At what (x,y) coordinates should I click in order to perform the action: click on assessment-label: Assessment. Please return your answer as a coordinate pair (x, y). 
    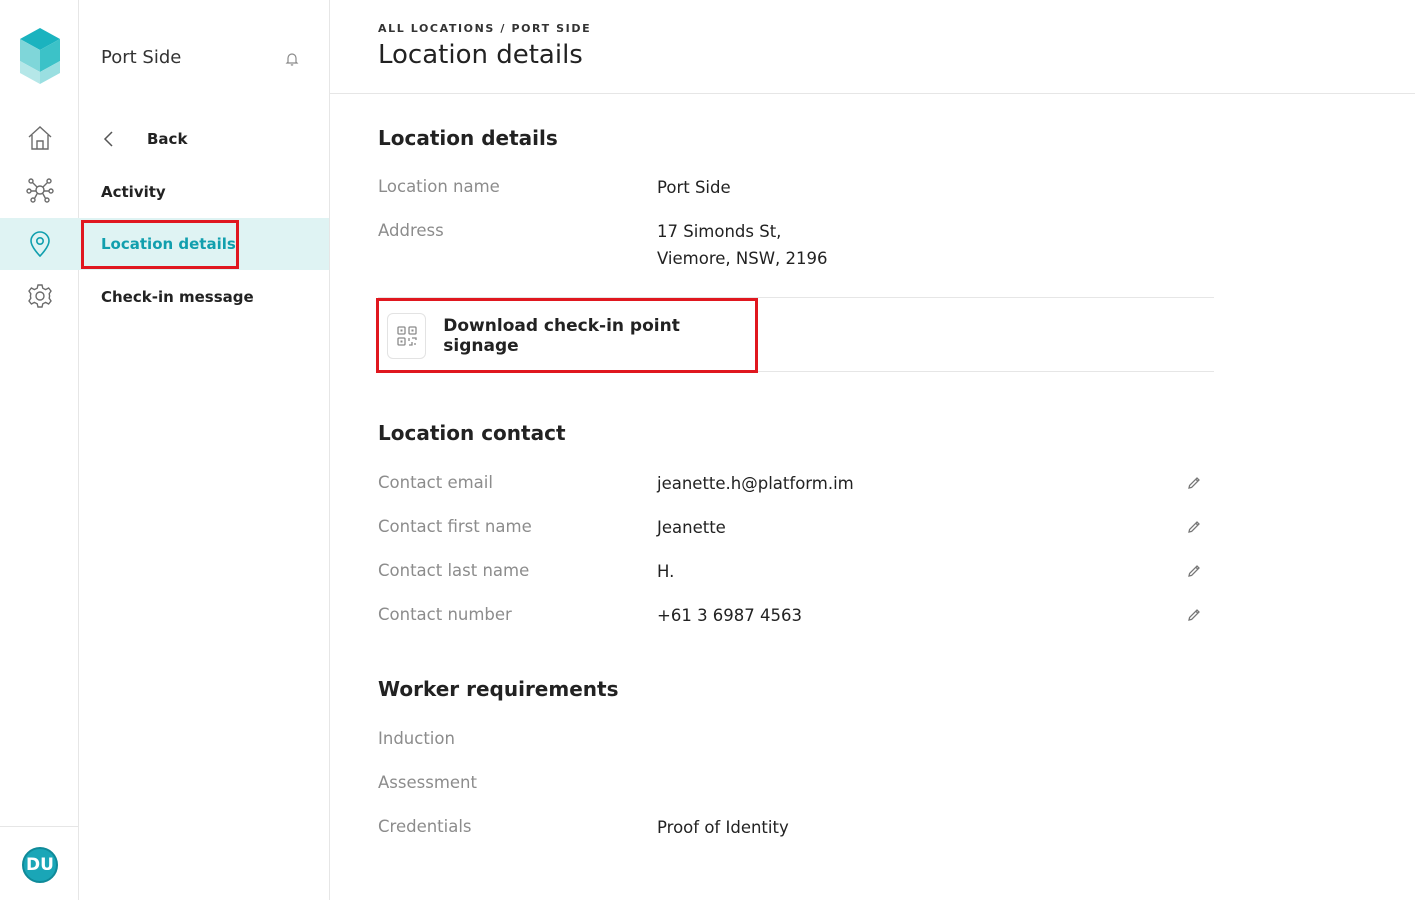
    Looking at the image, I should click on (427, 782).